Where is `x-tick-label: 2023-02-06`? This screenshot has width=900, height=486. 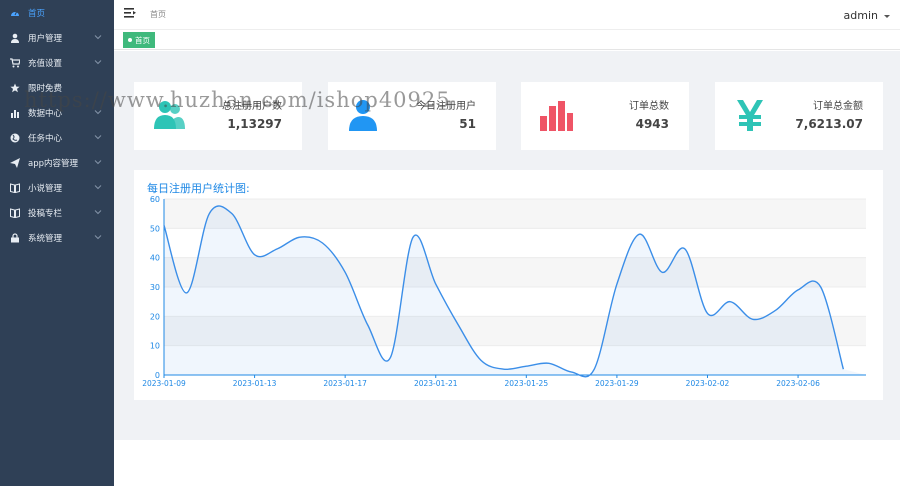 x-tick-label: 2023-02-06 is located at coordinates (798, 383).